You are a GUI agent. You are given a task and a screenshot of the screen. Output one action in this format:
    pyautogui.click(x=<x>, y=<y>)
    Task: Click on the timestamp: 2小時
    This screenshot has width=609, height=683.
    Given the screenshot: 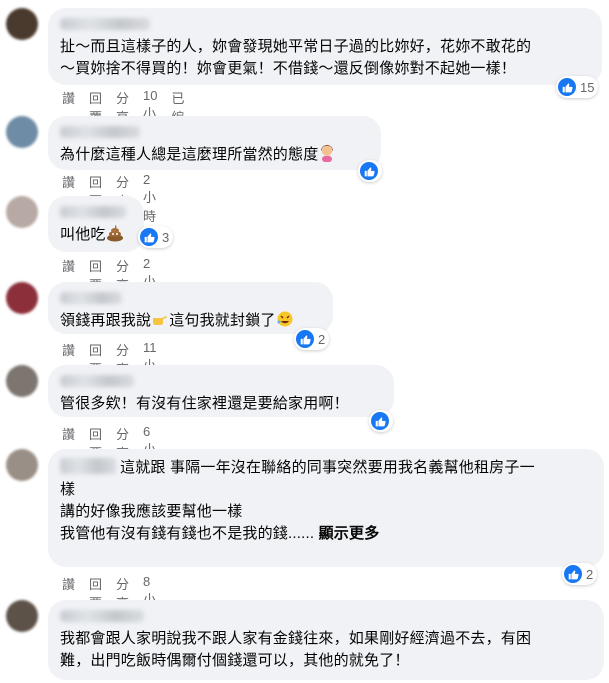 What is the action you would take?
    pyautogui.click(x=149, y=198)
    